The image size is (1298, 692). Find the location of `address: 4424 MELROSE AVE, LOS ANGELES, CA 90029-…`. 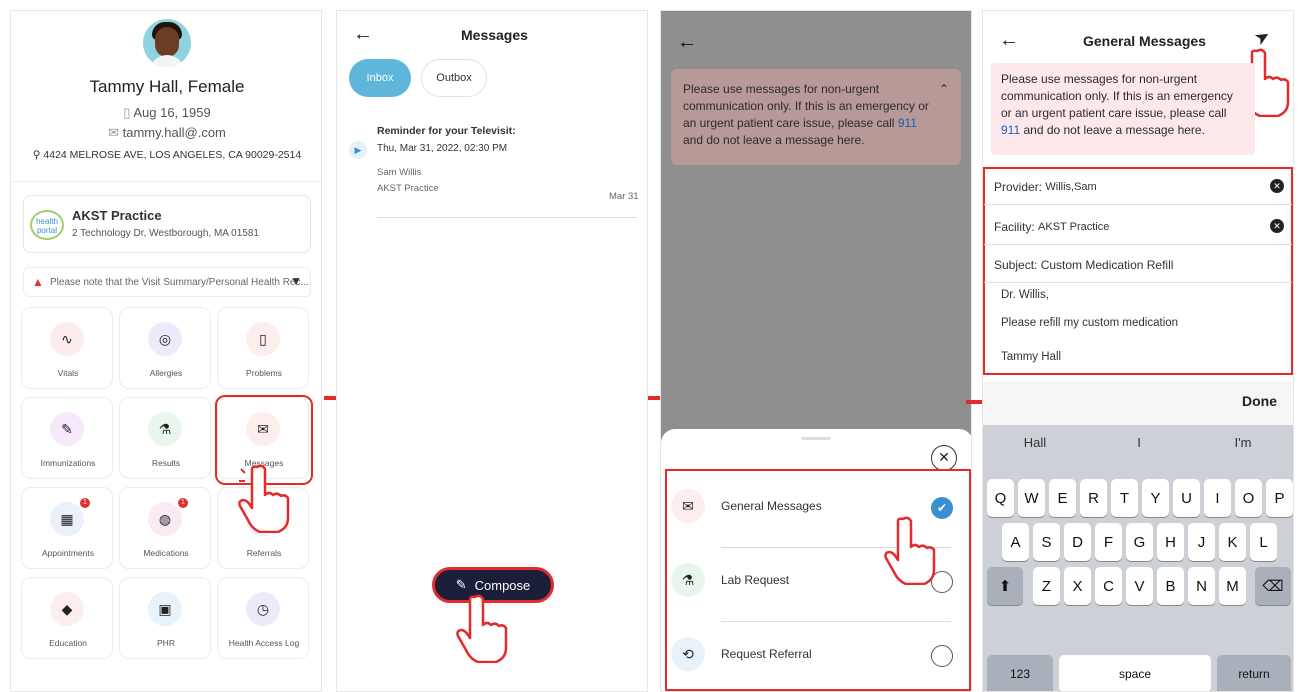

address: 4424 MELROSE AVE, LOS ANGELES, CA 90029-… is located at coordinates (172, 155).